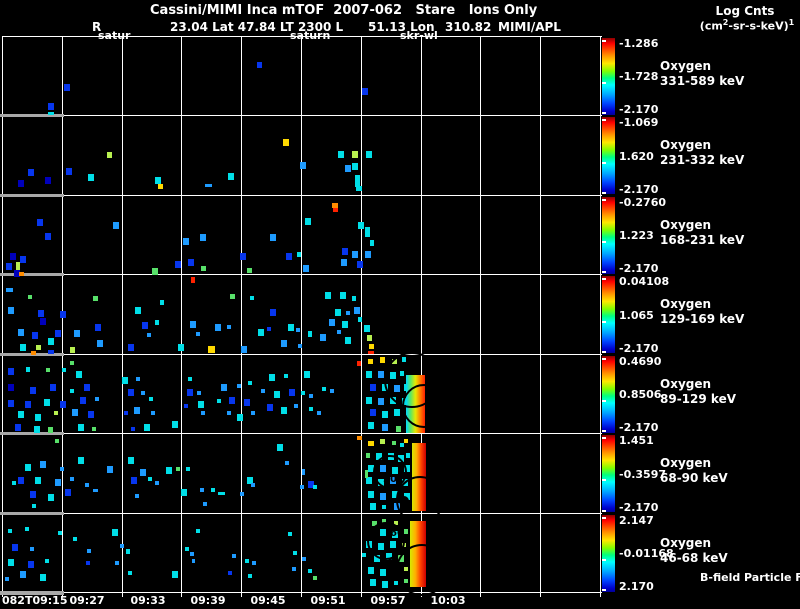  I want to click on energy-label-line: 129-169 keV, so click(702, 319).